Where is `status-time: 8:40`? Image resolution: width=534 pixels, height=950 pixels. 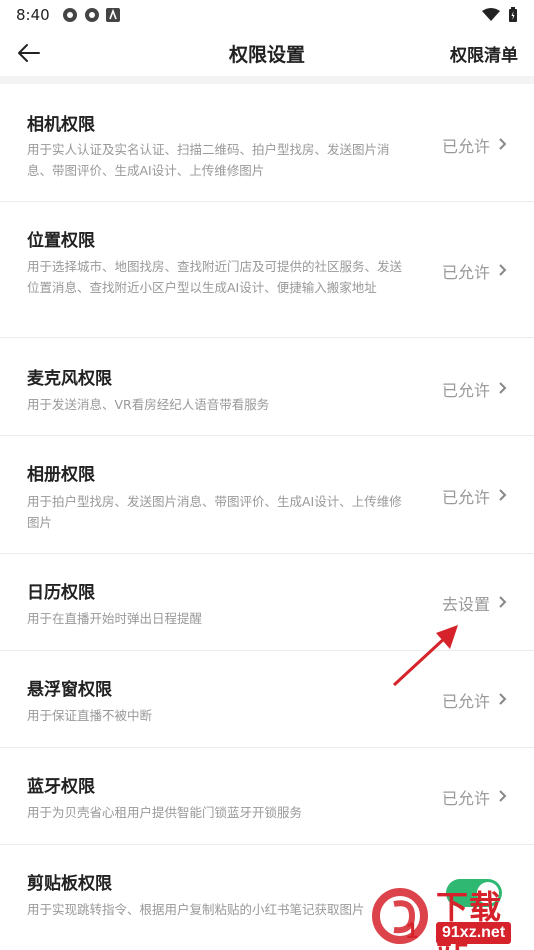 status-time: 8:40 is located at coordinates (33, 15).